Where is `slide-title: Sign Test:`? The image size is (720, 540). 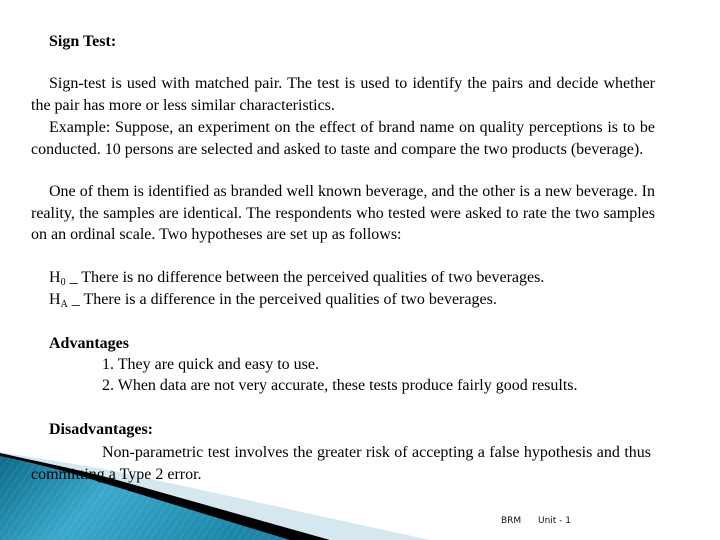
slide-title: Sign Test: is located at coordinates (83, 41).